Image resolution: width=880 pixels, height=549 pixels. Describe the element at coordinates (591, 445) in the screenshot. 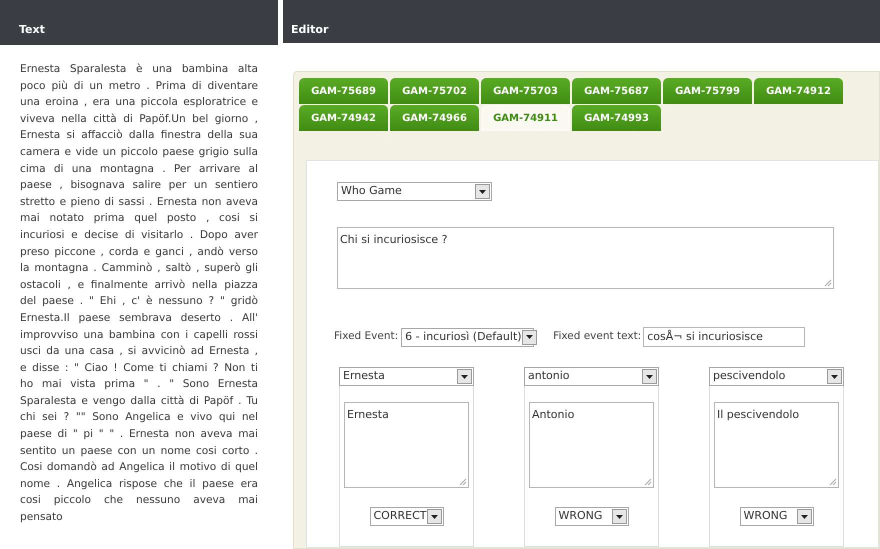

I see `answer-text-area: Antonio` at that location.